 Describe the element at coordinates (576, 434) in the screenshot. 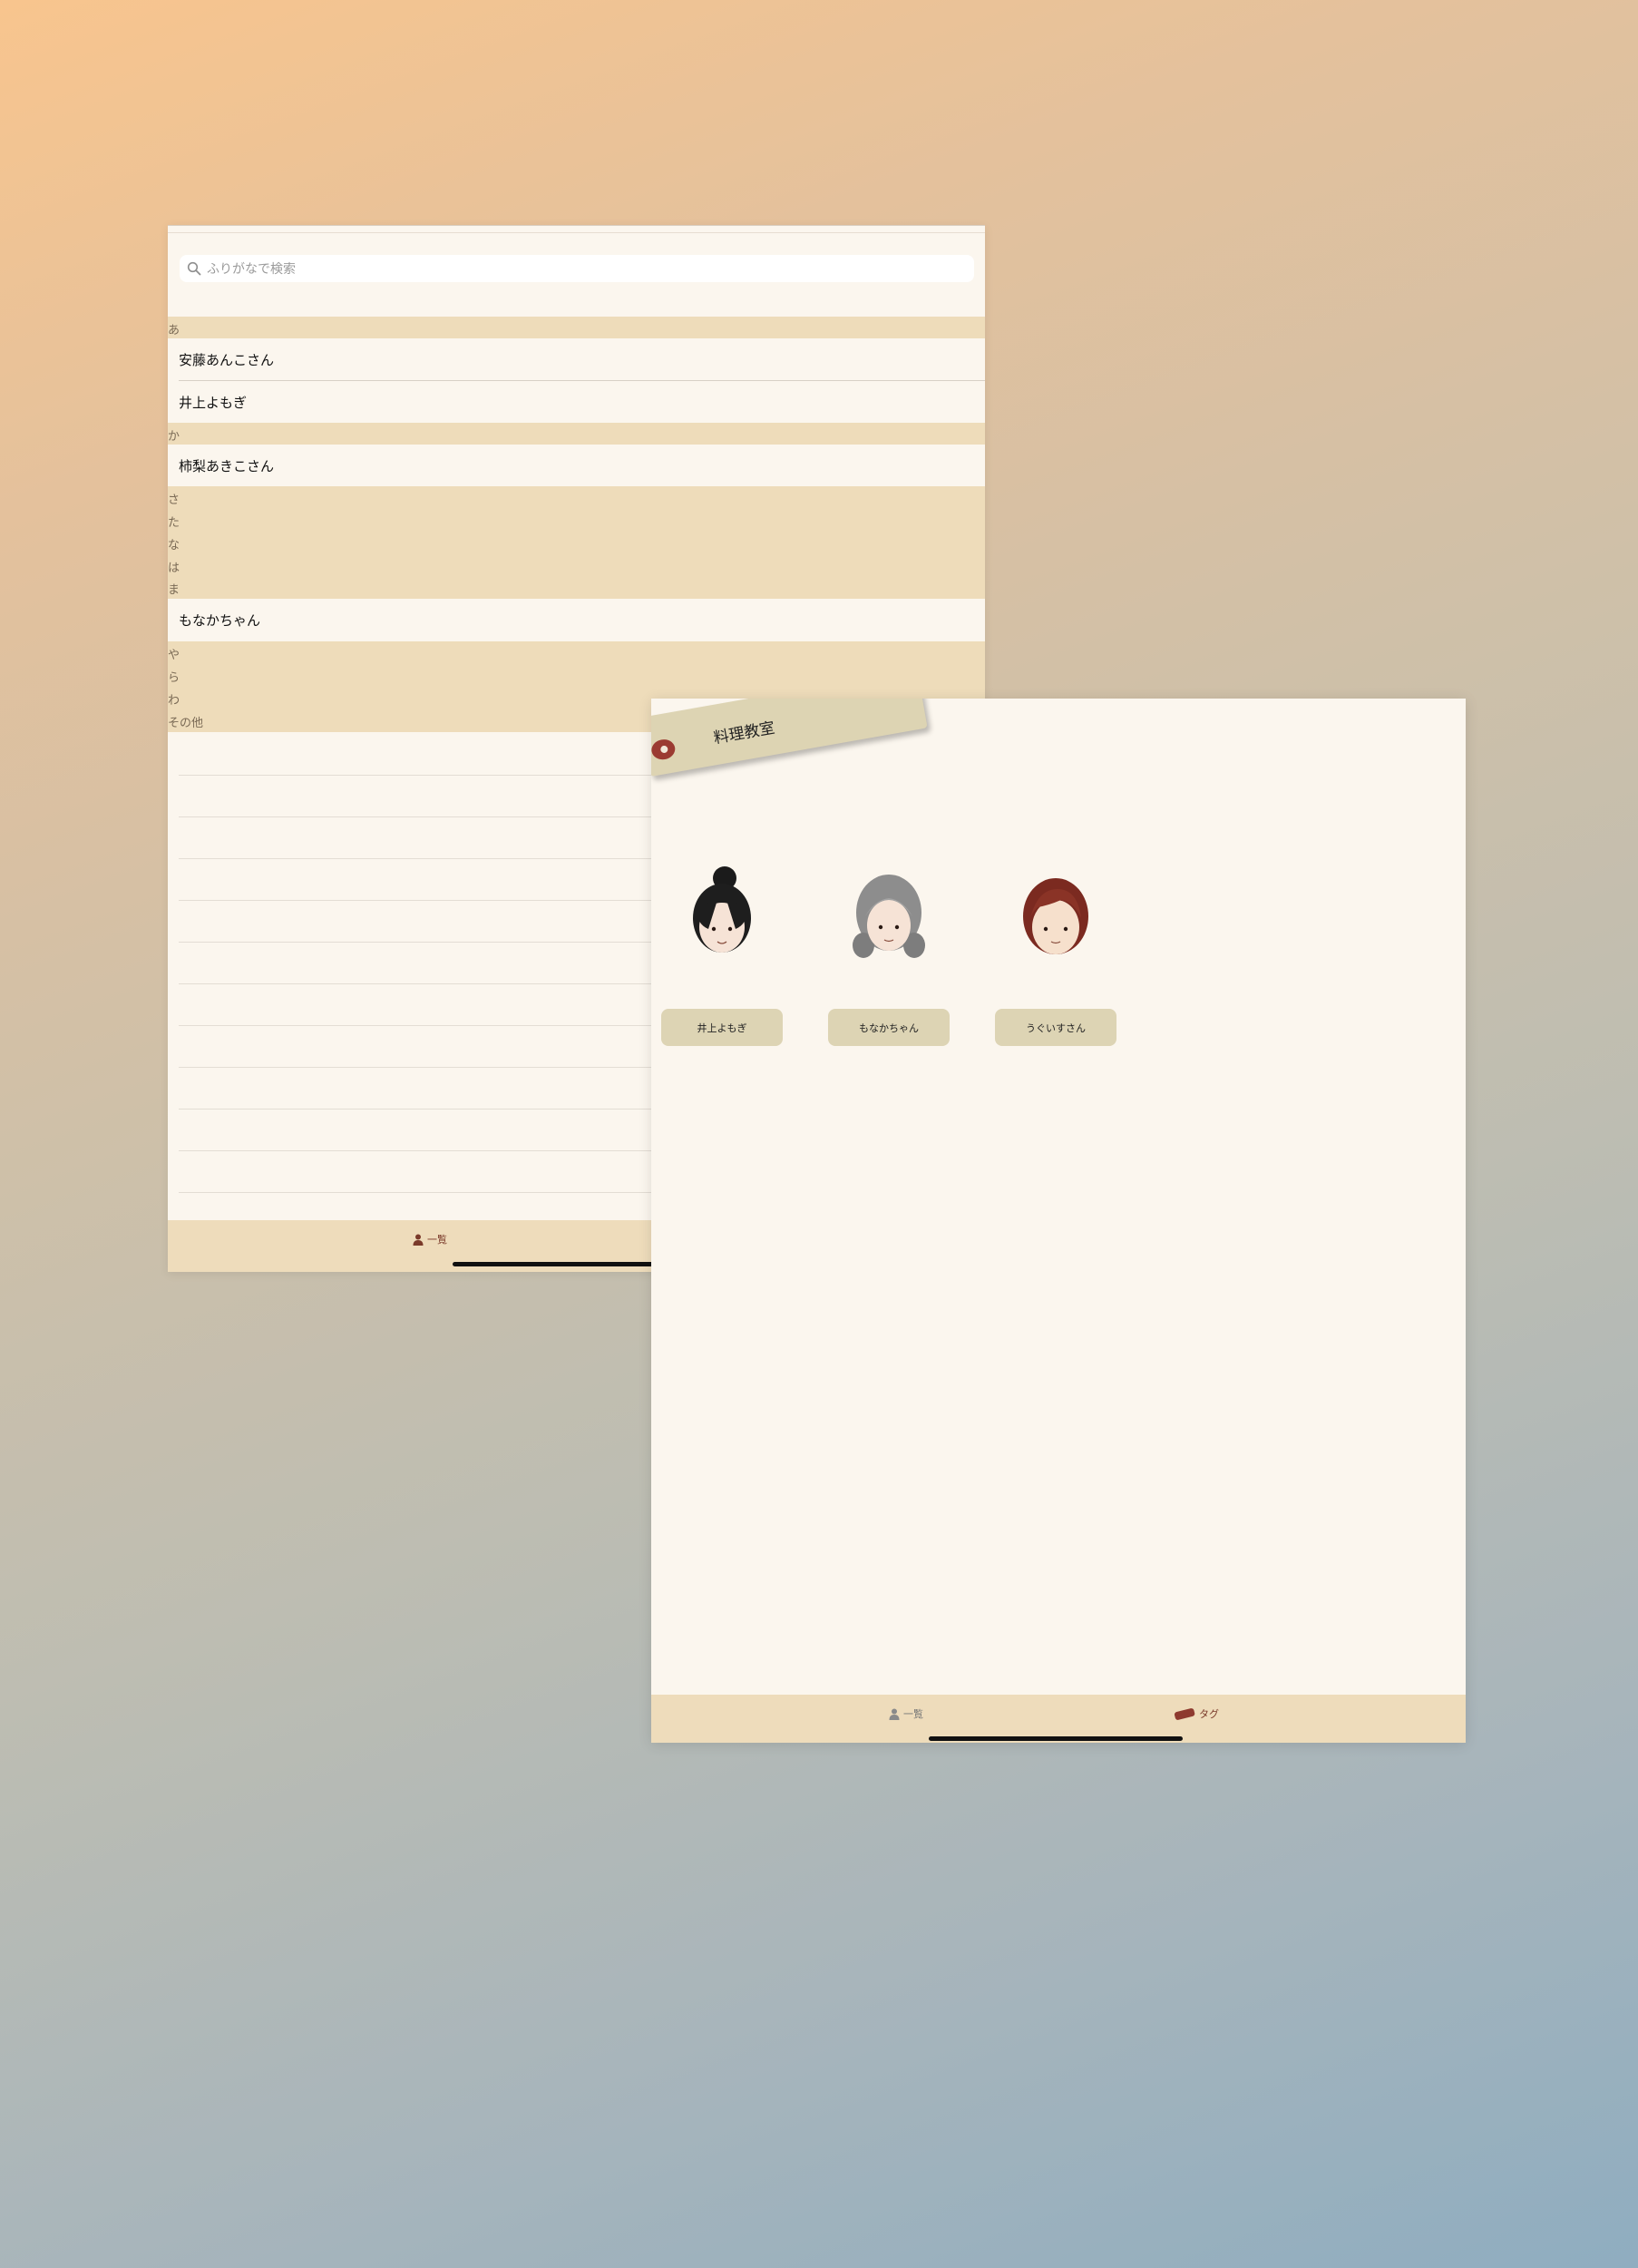

I see `section-header-ka: か` at that location.